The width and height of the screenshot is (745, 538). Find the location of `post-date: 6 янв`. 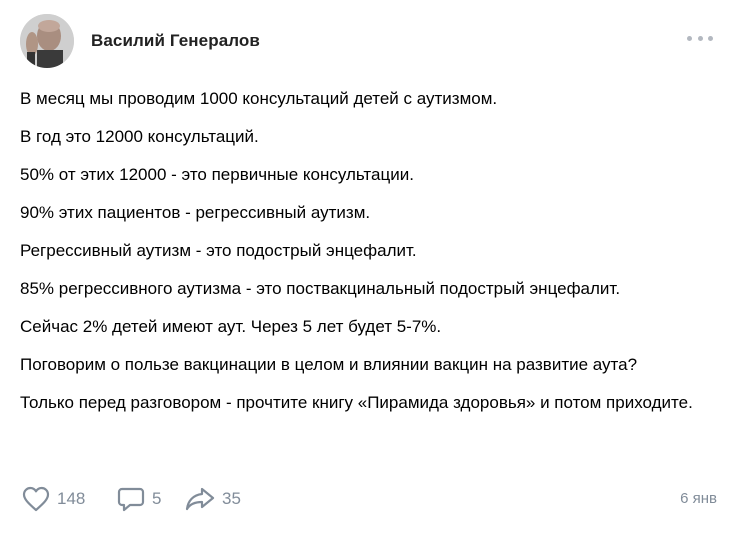

post-date: 6 янв is located at coordinates (698, 498).